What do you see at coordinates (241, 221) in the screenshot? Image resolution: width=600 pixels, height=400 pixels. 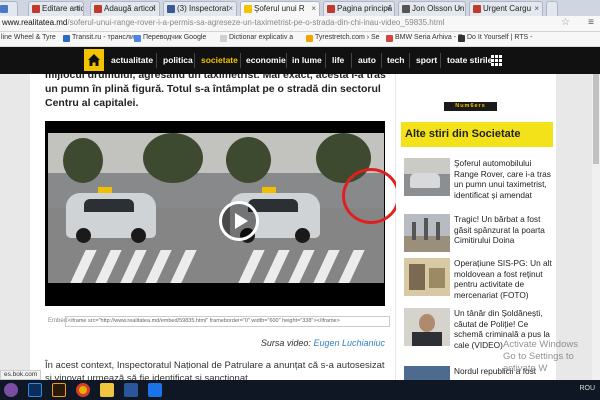 I see `play-icon` at bounding box center [241, 221].